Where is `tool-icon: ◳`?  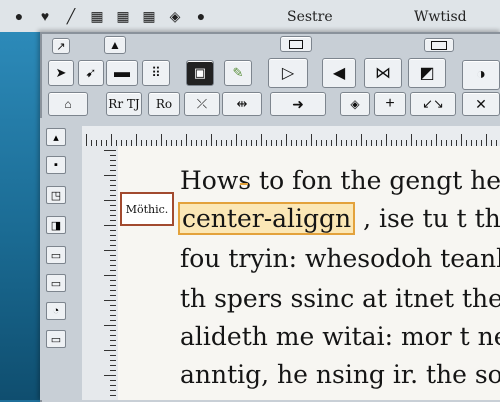 tool-icon: ◳ is located at coordinates (56, 195).